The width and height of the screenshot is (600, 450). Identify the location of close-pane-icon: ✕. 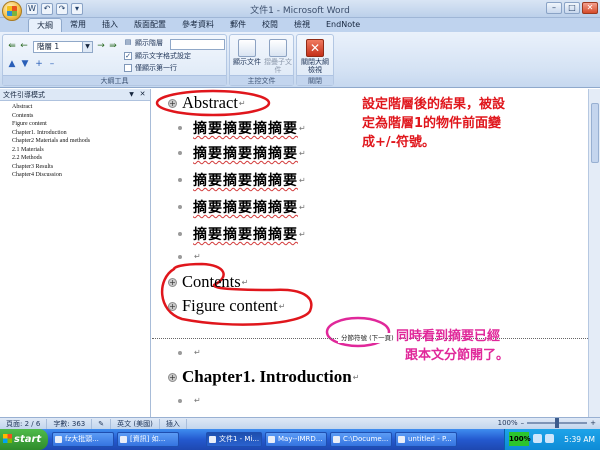
(142, 94).